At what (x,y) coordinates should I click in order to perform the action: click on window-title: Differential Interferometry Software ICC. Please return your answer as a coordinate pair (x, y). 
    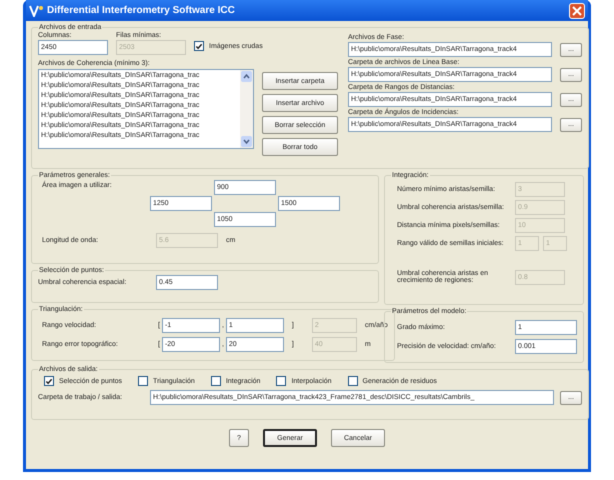
    Looking at the image, I should click on (141, 10).